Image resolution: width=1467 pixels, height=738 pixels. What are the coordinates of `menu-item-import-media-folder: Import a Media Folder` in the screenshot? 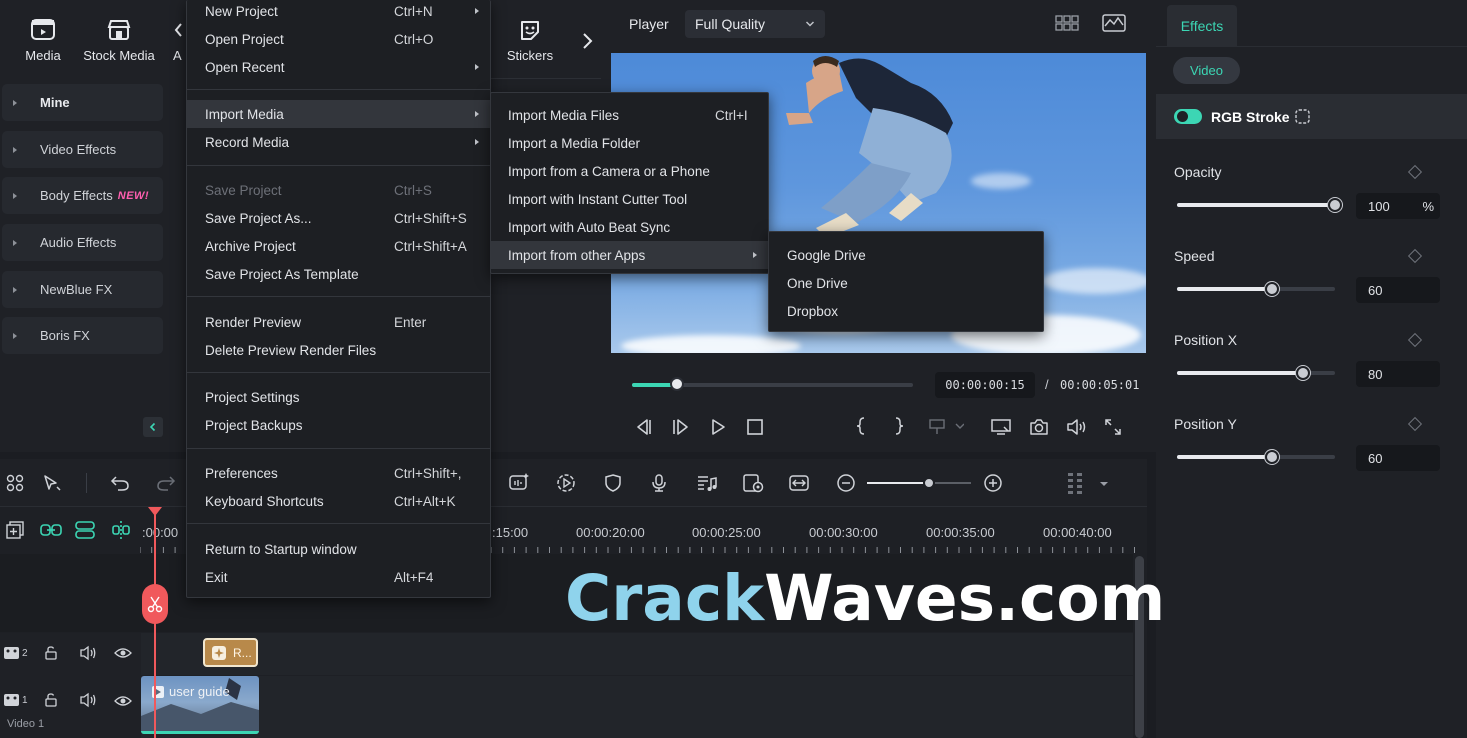 It's located at (629, 143).